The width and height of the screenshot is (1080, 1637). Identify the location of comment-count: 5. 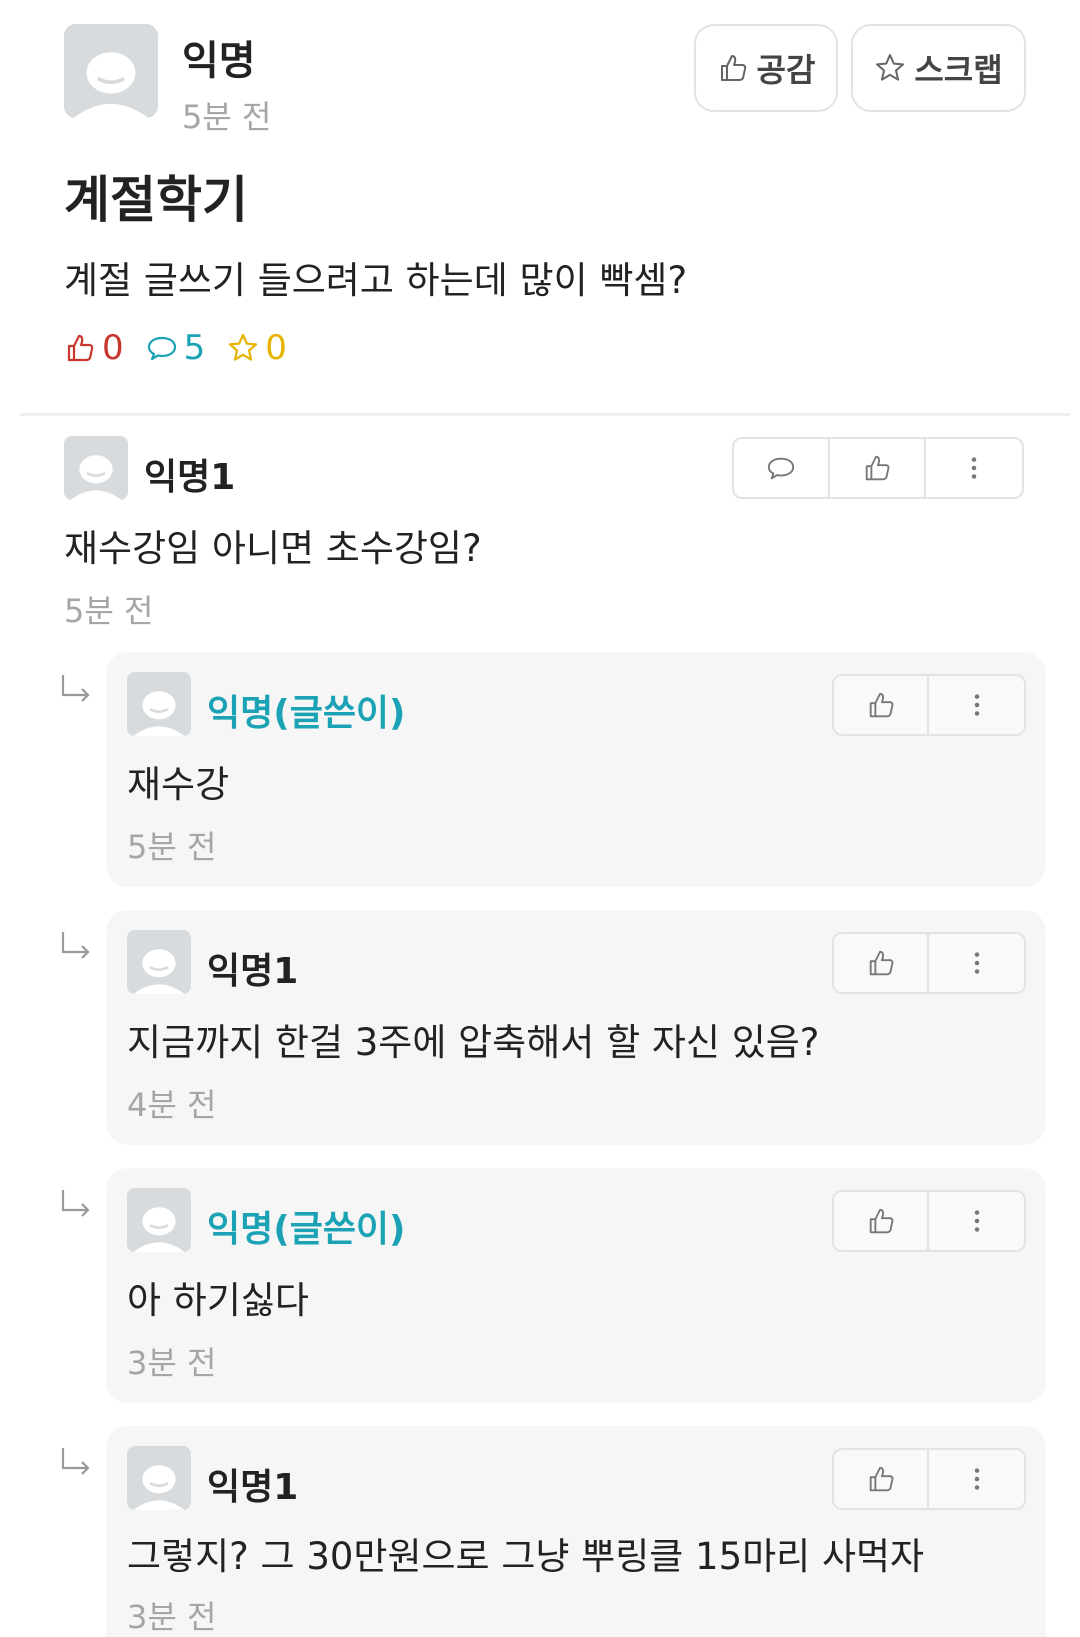
(176, 348).